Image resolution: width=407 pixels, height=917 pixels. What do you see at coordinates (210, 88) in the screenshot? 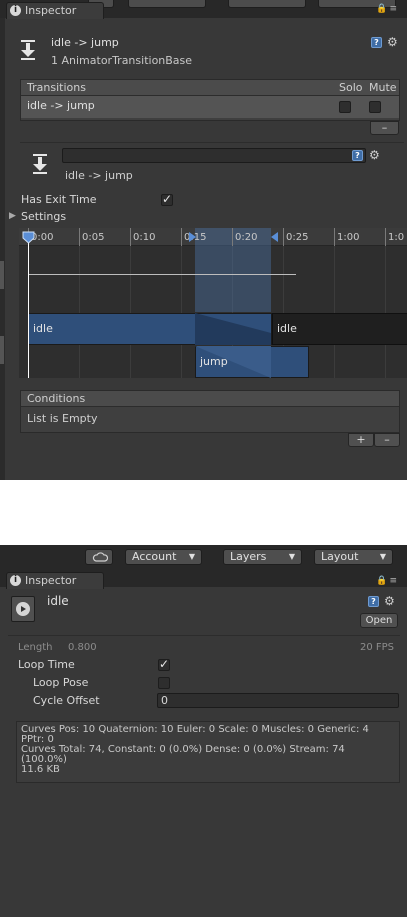
I see `transitions-header: Transitions Solo Mute` at bounding box center [210, 88].